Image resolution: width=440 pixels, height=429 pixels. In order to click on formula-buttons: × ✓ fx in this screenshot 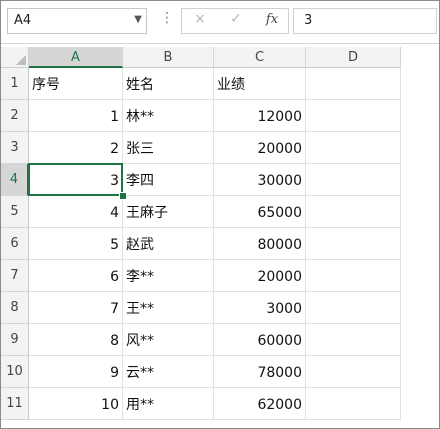, I will do `click(235, 21)`.